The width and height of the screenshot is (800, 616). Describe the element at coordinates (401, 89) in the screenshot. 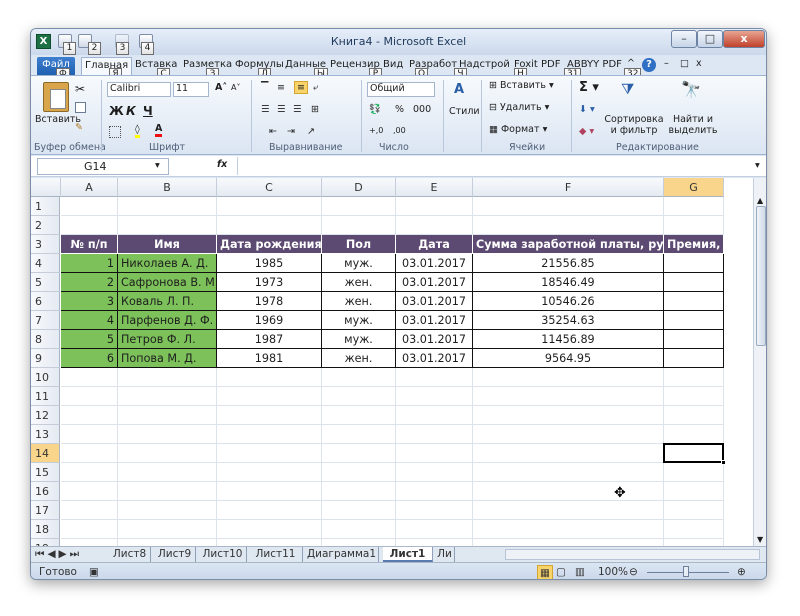

I see `number-format-select: Общий` at that location.